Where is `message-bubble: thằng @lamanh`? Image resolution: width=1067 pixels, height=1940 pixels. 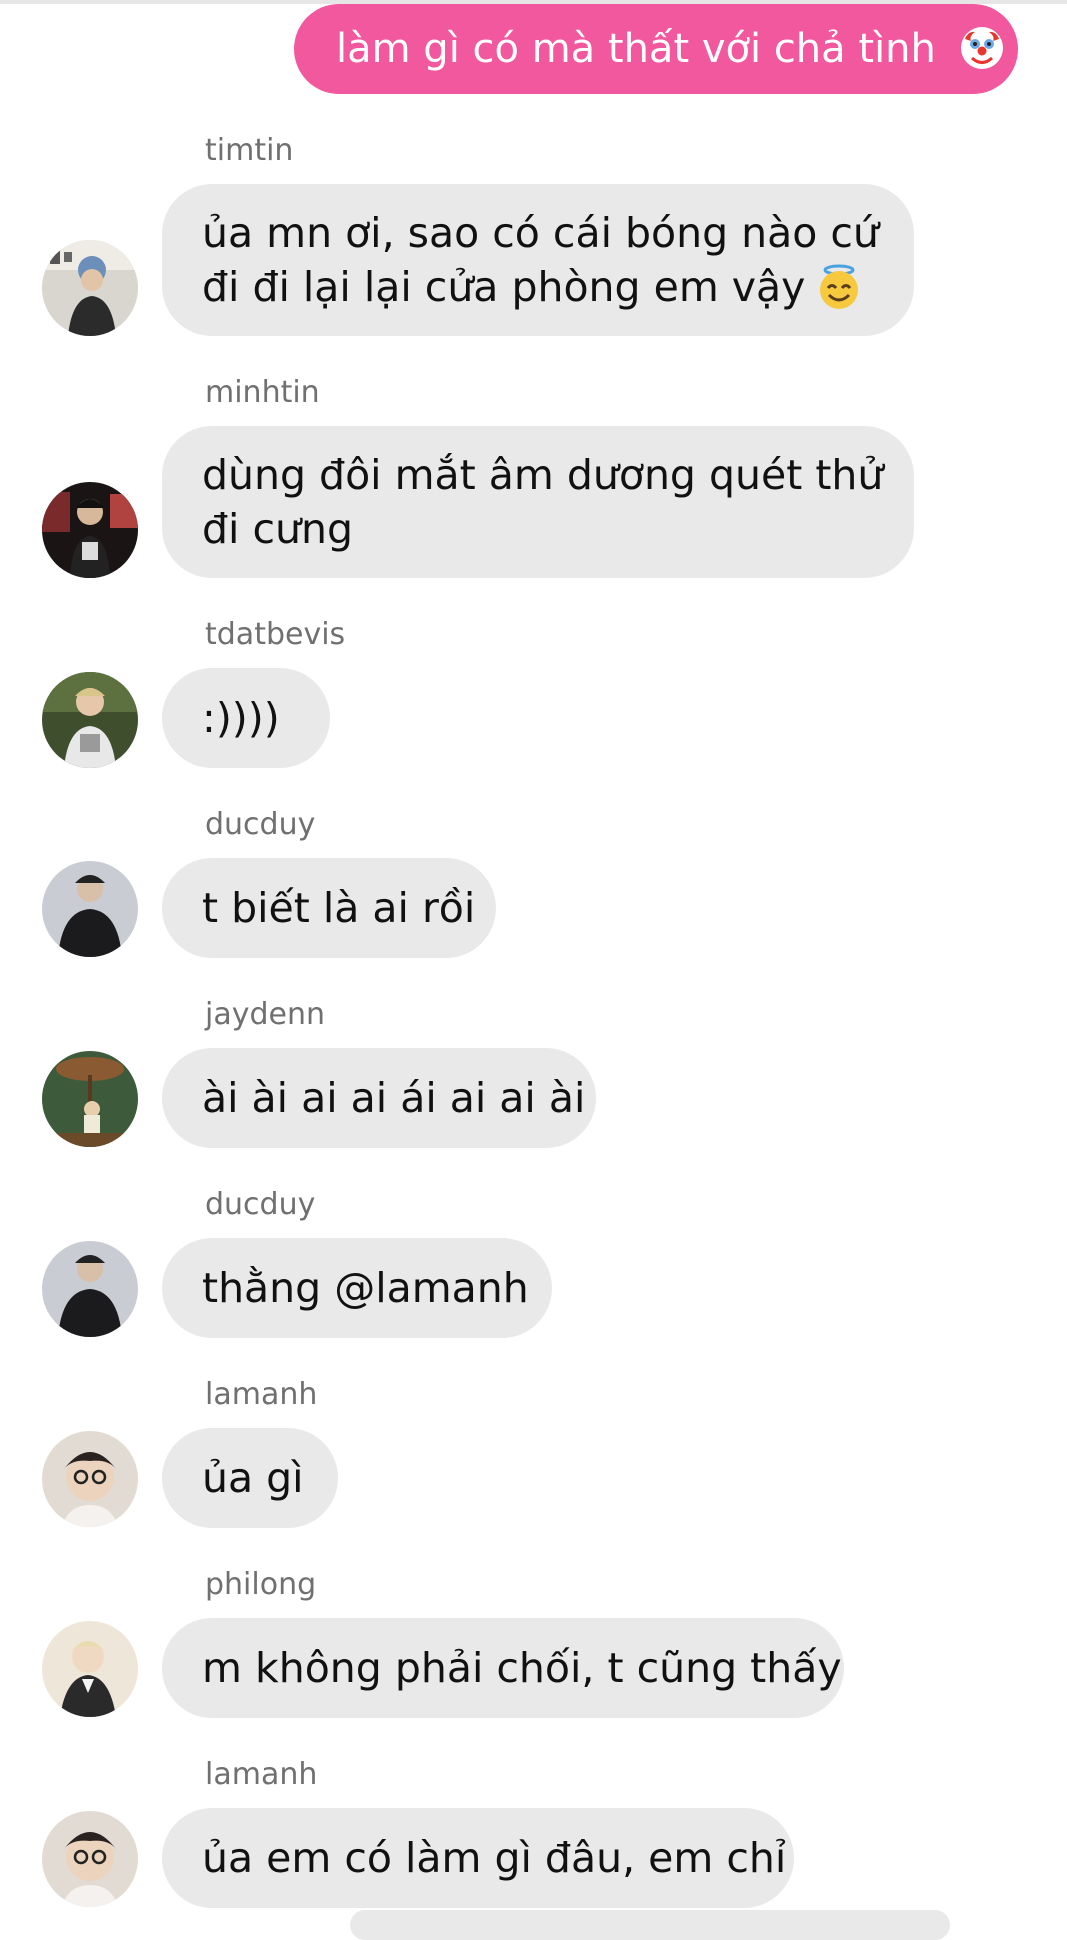 message-bubble: thằng @lamanh is located at coordinates (357, 1288).